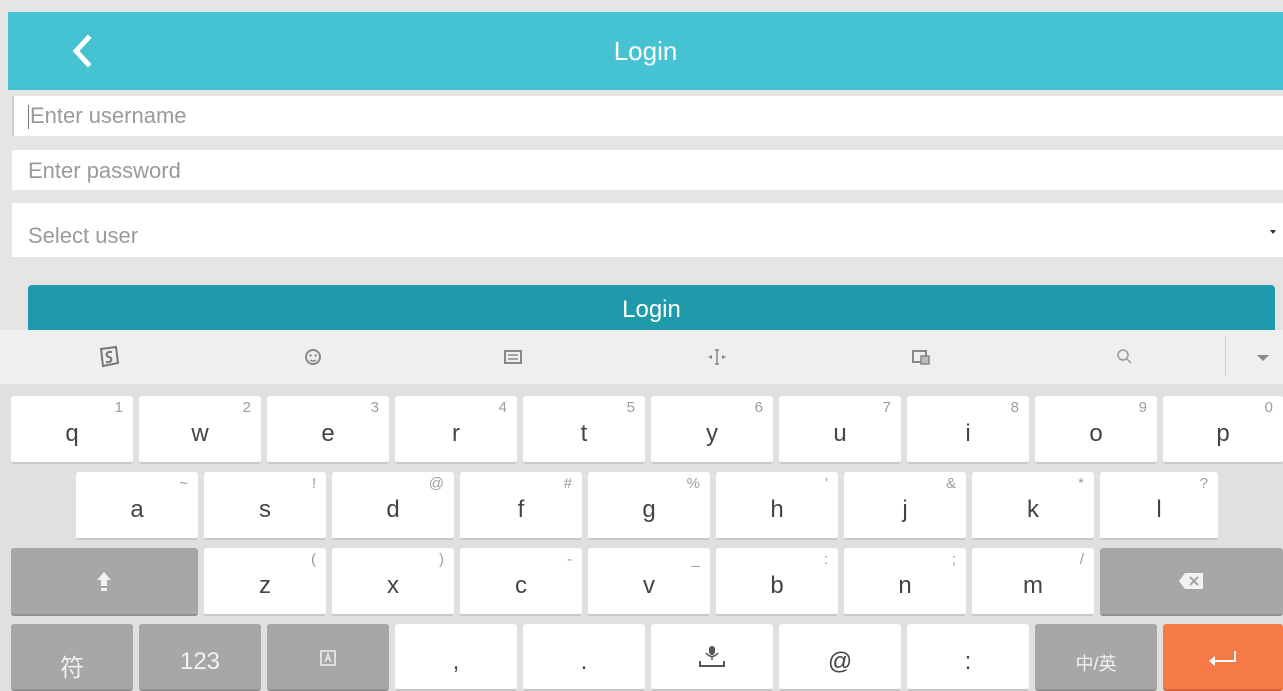 This screenshot has width=1283, height=691. What do you see at coordinates (695, 559) in the screenshot?
I see `key-hint: _` at bounding box center [695, 559].